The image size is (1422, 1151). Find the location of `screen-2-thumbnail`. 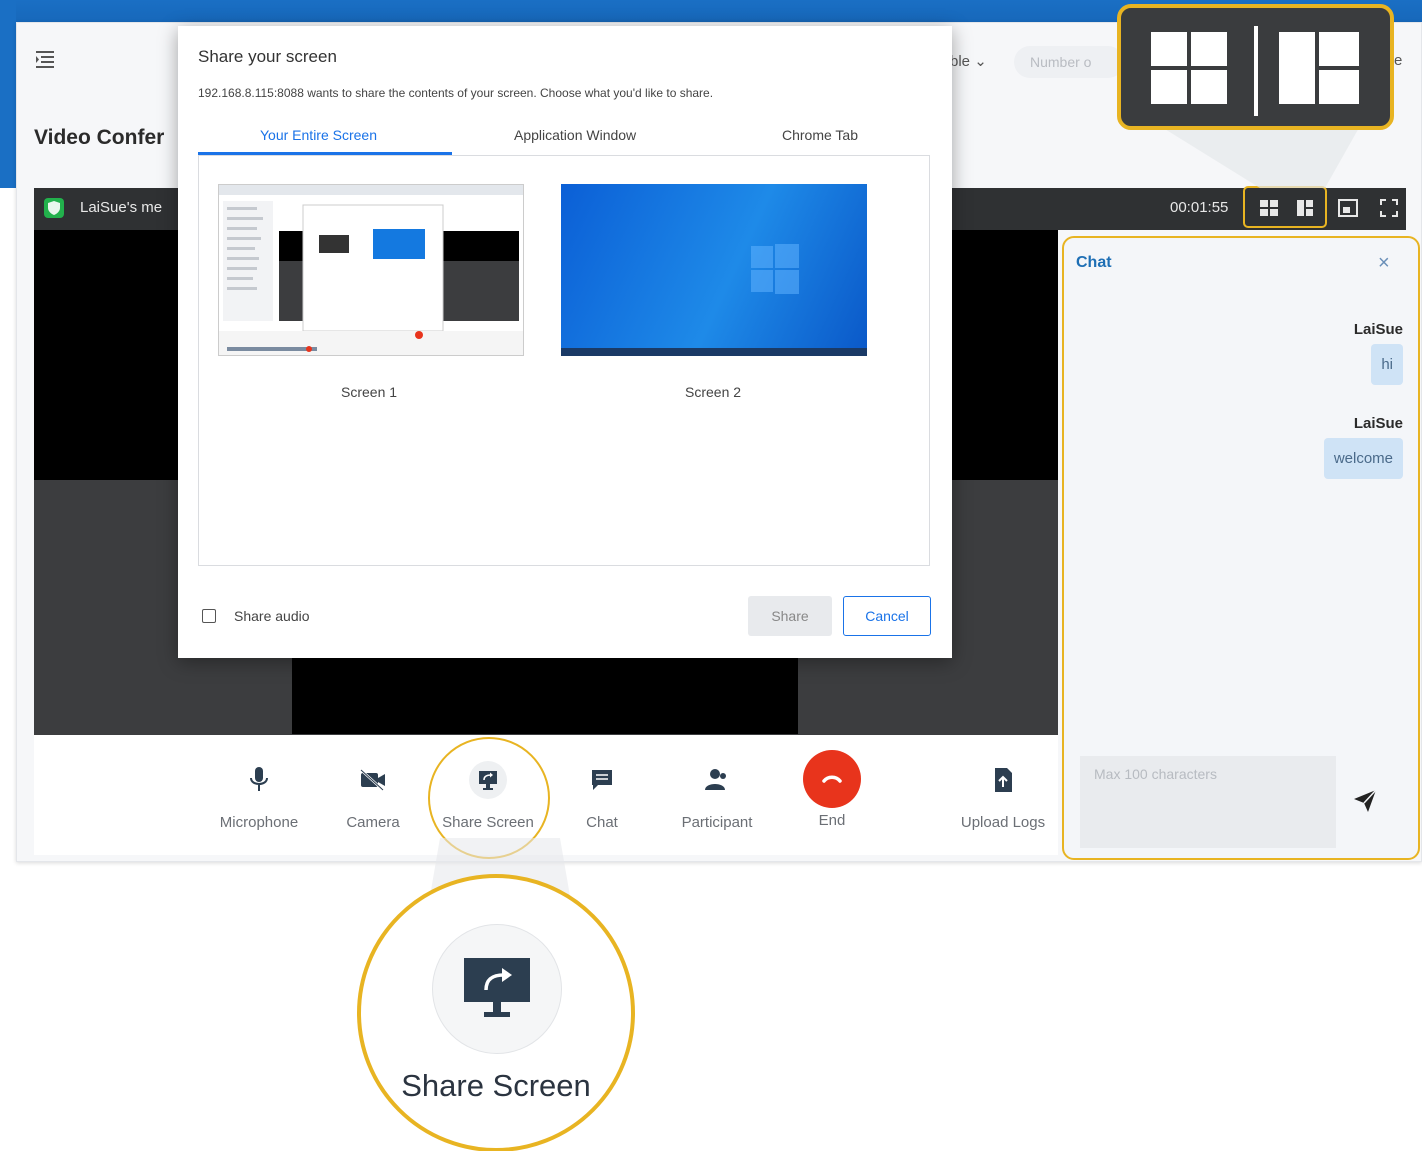

screen-2-thumbnail is located at coordinates (714, 270).